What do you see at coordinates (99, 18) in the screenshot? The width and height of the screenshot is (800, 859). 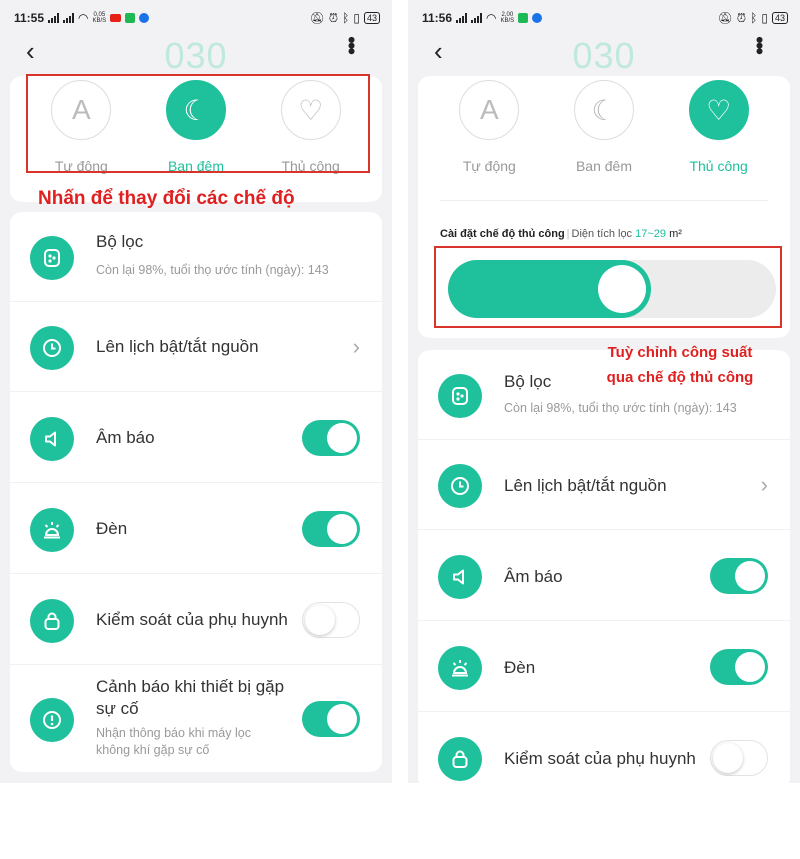 I see `network-speed: 0,05 KB/S` at bounding box center [99, 18].